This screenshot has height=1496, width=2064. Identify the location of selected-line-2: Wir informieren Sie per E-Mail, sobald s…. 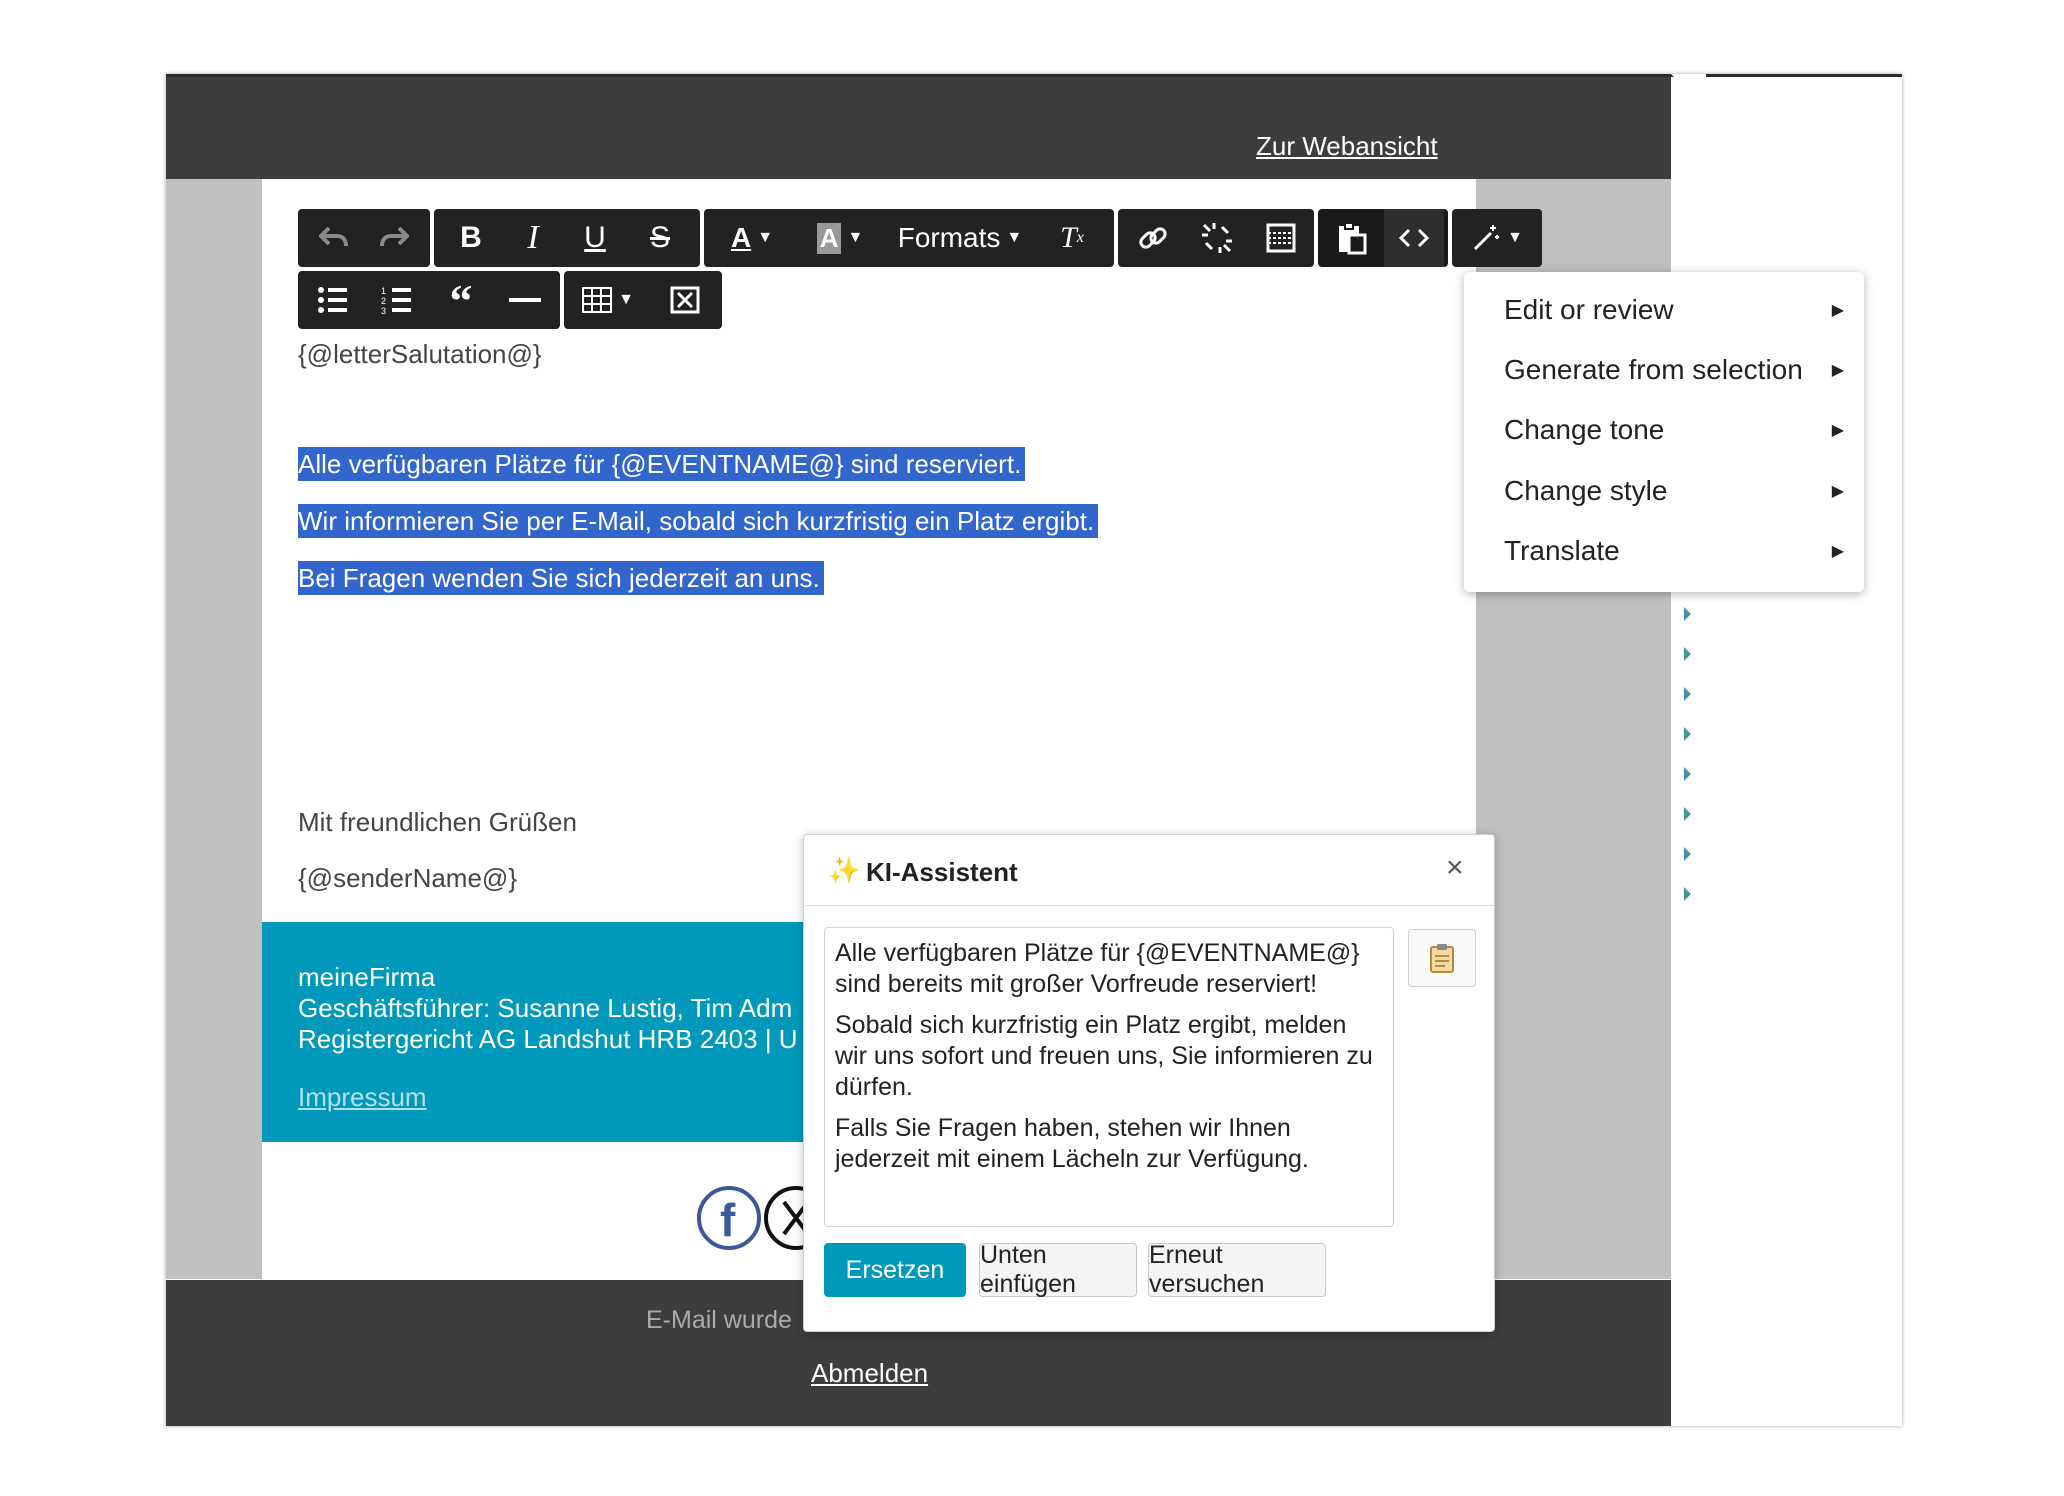
(698, 521).